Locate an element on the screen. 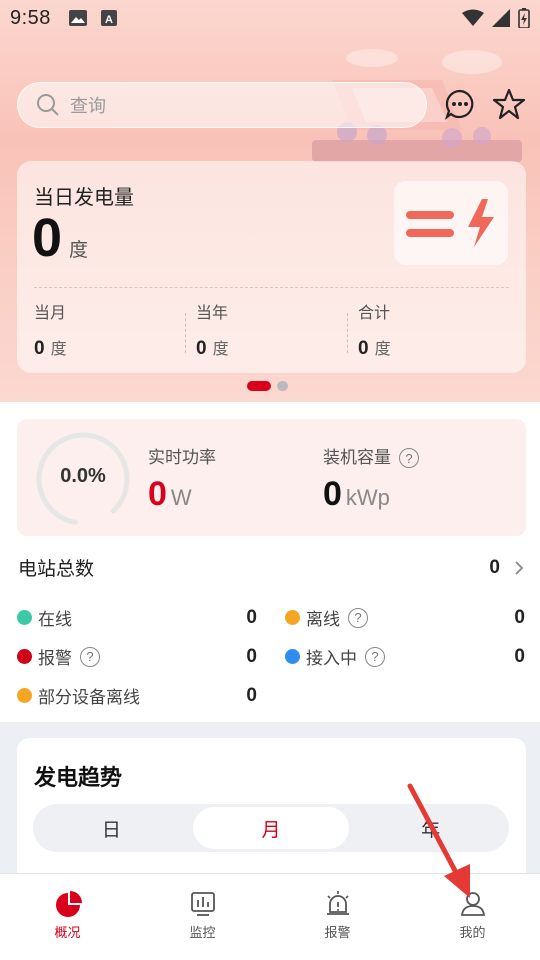 The image size is (540, 960). carousel-indicator is located at coordinates (267, 386).